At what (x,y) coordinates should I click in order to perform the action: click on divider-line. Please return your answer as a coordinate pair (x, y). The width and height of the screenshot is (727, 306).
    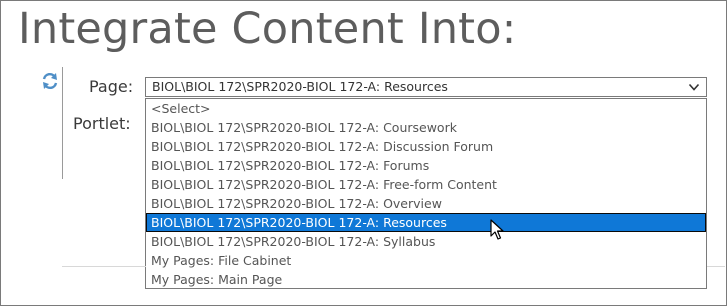
    Looking at the image, I should click on (62, 123).